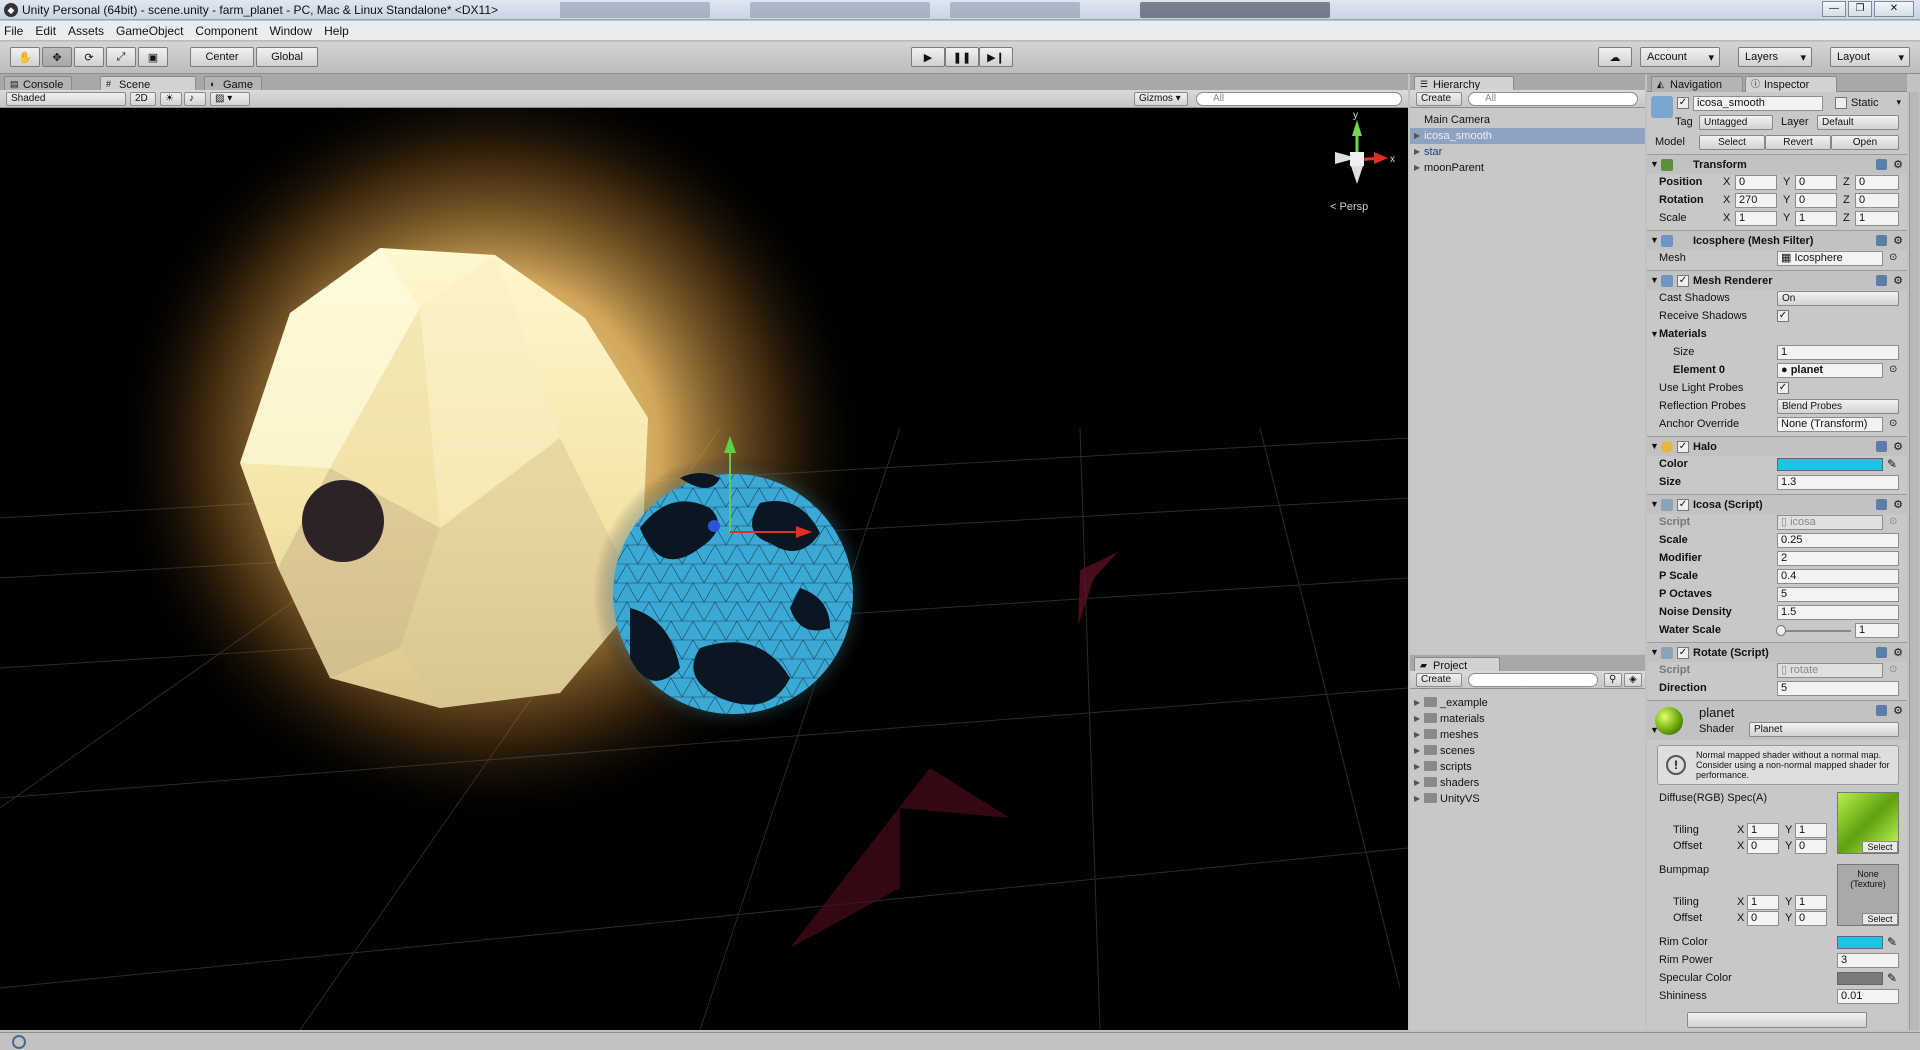  I want to click on reflection-probes-dropdown: Blend Probes, so click(1838, 406).